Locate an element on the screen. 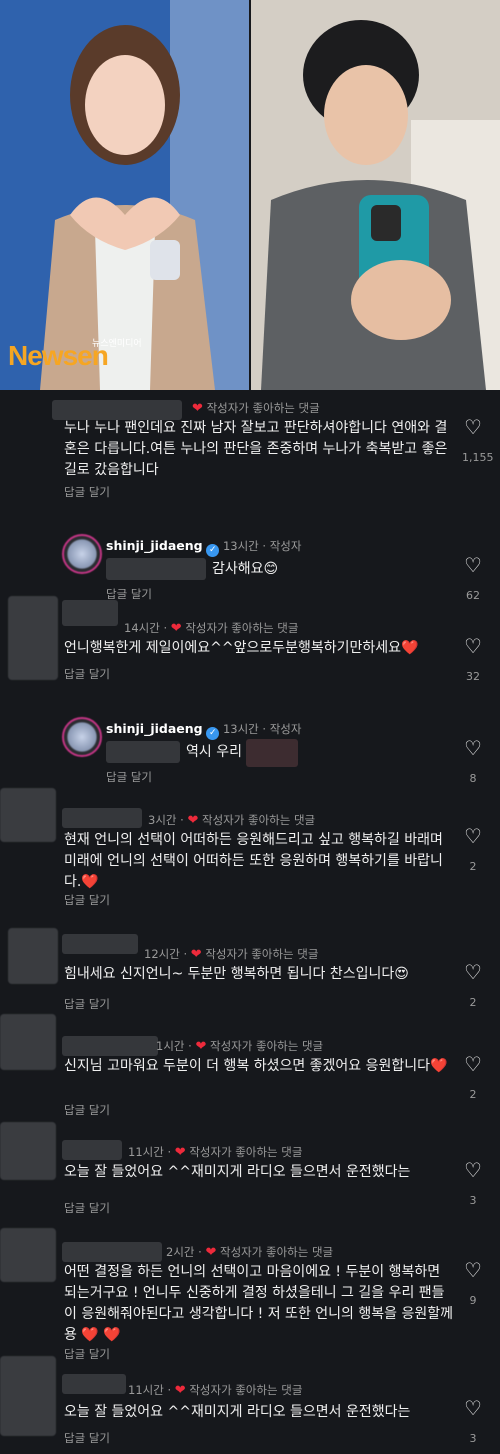 This screenshot has width=500, height=1454. comment-time: 1시간 is located at coordinates (170, 1046).